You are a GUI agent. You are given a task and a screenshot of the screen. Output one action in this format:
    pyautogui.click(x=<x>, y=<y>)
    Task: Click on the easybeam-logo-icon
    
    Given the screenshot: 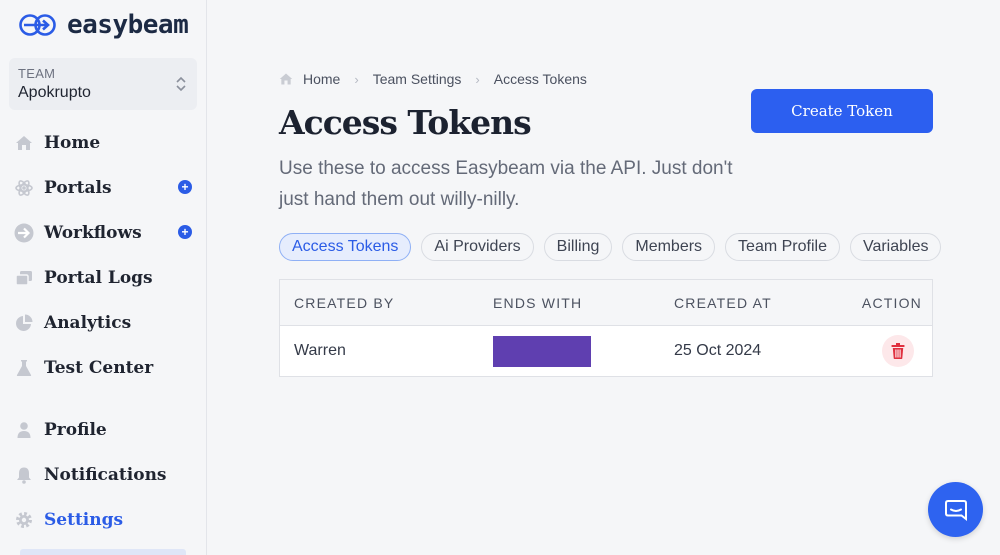 What is the action you would take?
    pyautogui.click(x=37, y=25)
    